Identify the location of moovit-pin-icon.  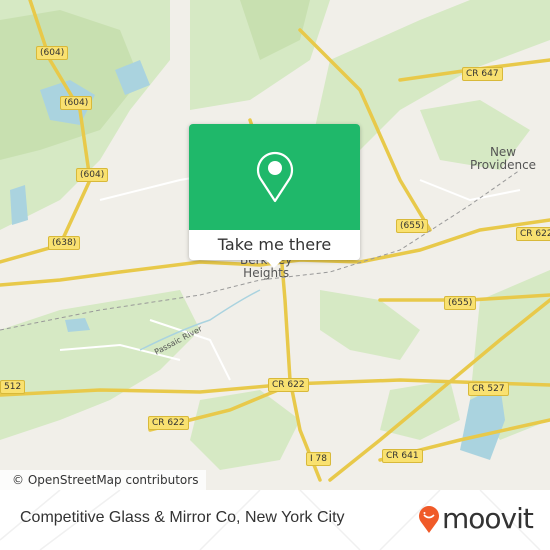
(429, 519).